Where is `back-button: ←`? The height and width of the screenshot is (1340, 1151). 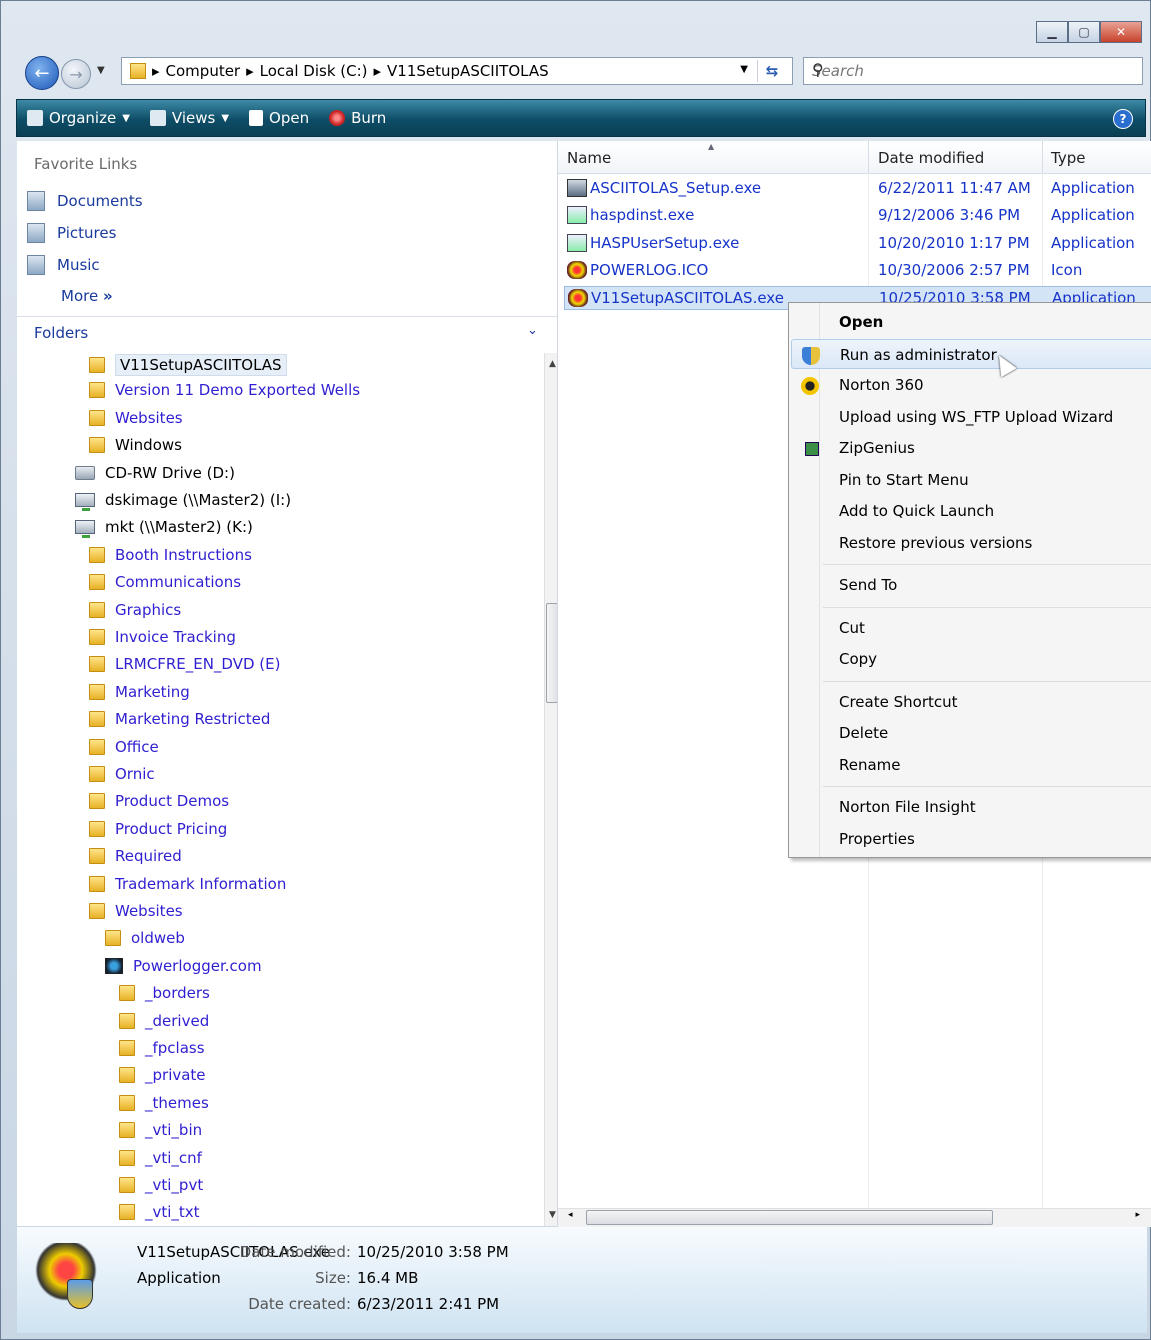 back-button: ← is located at coordinates (42, 73).